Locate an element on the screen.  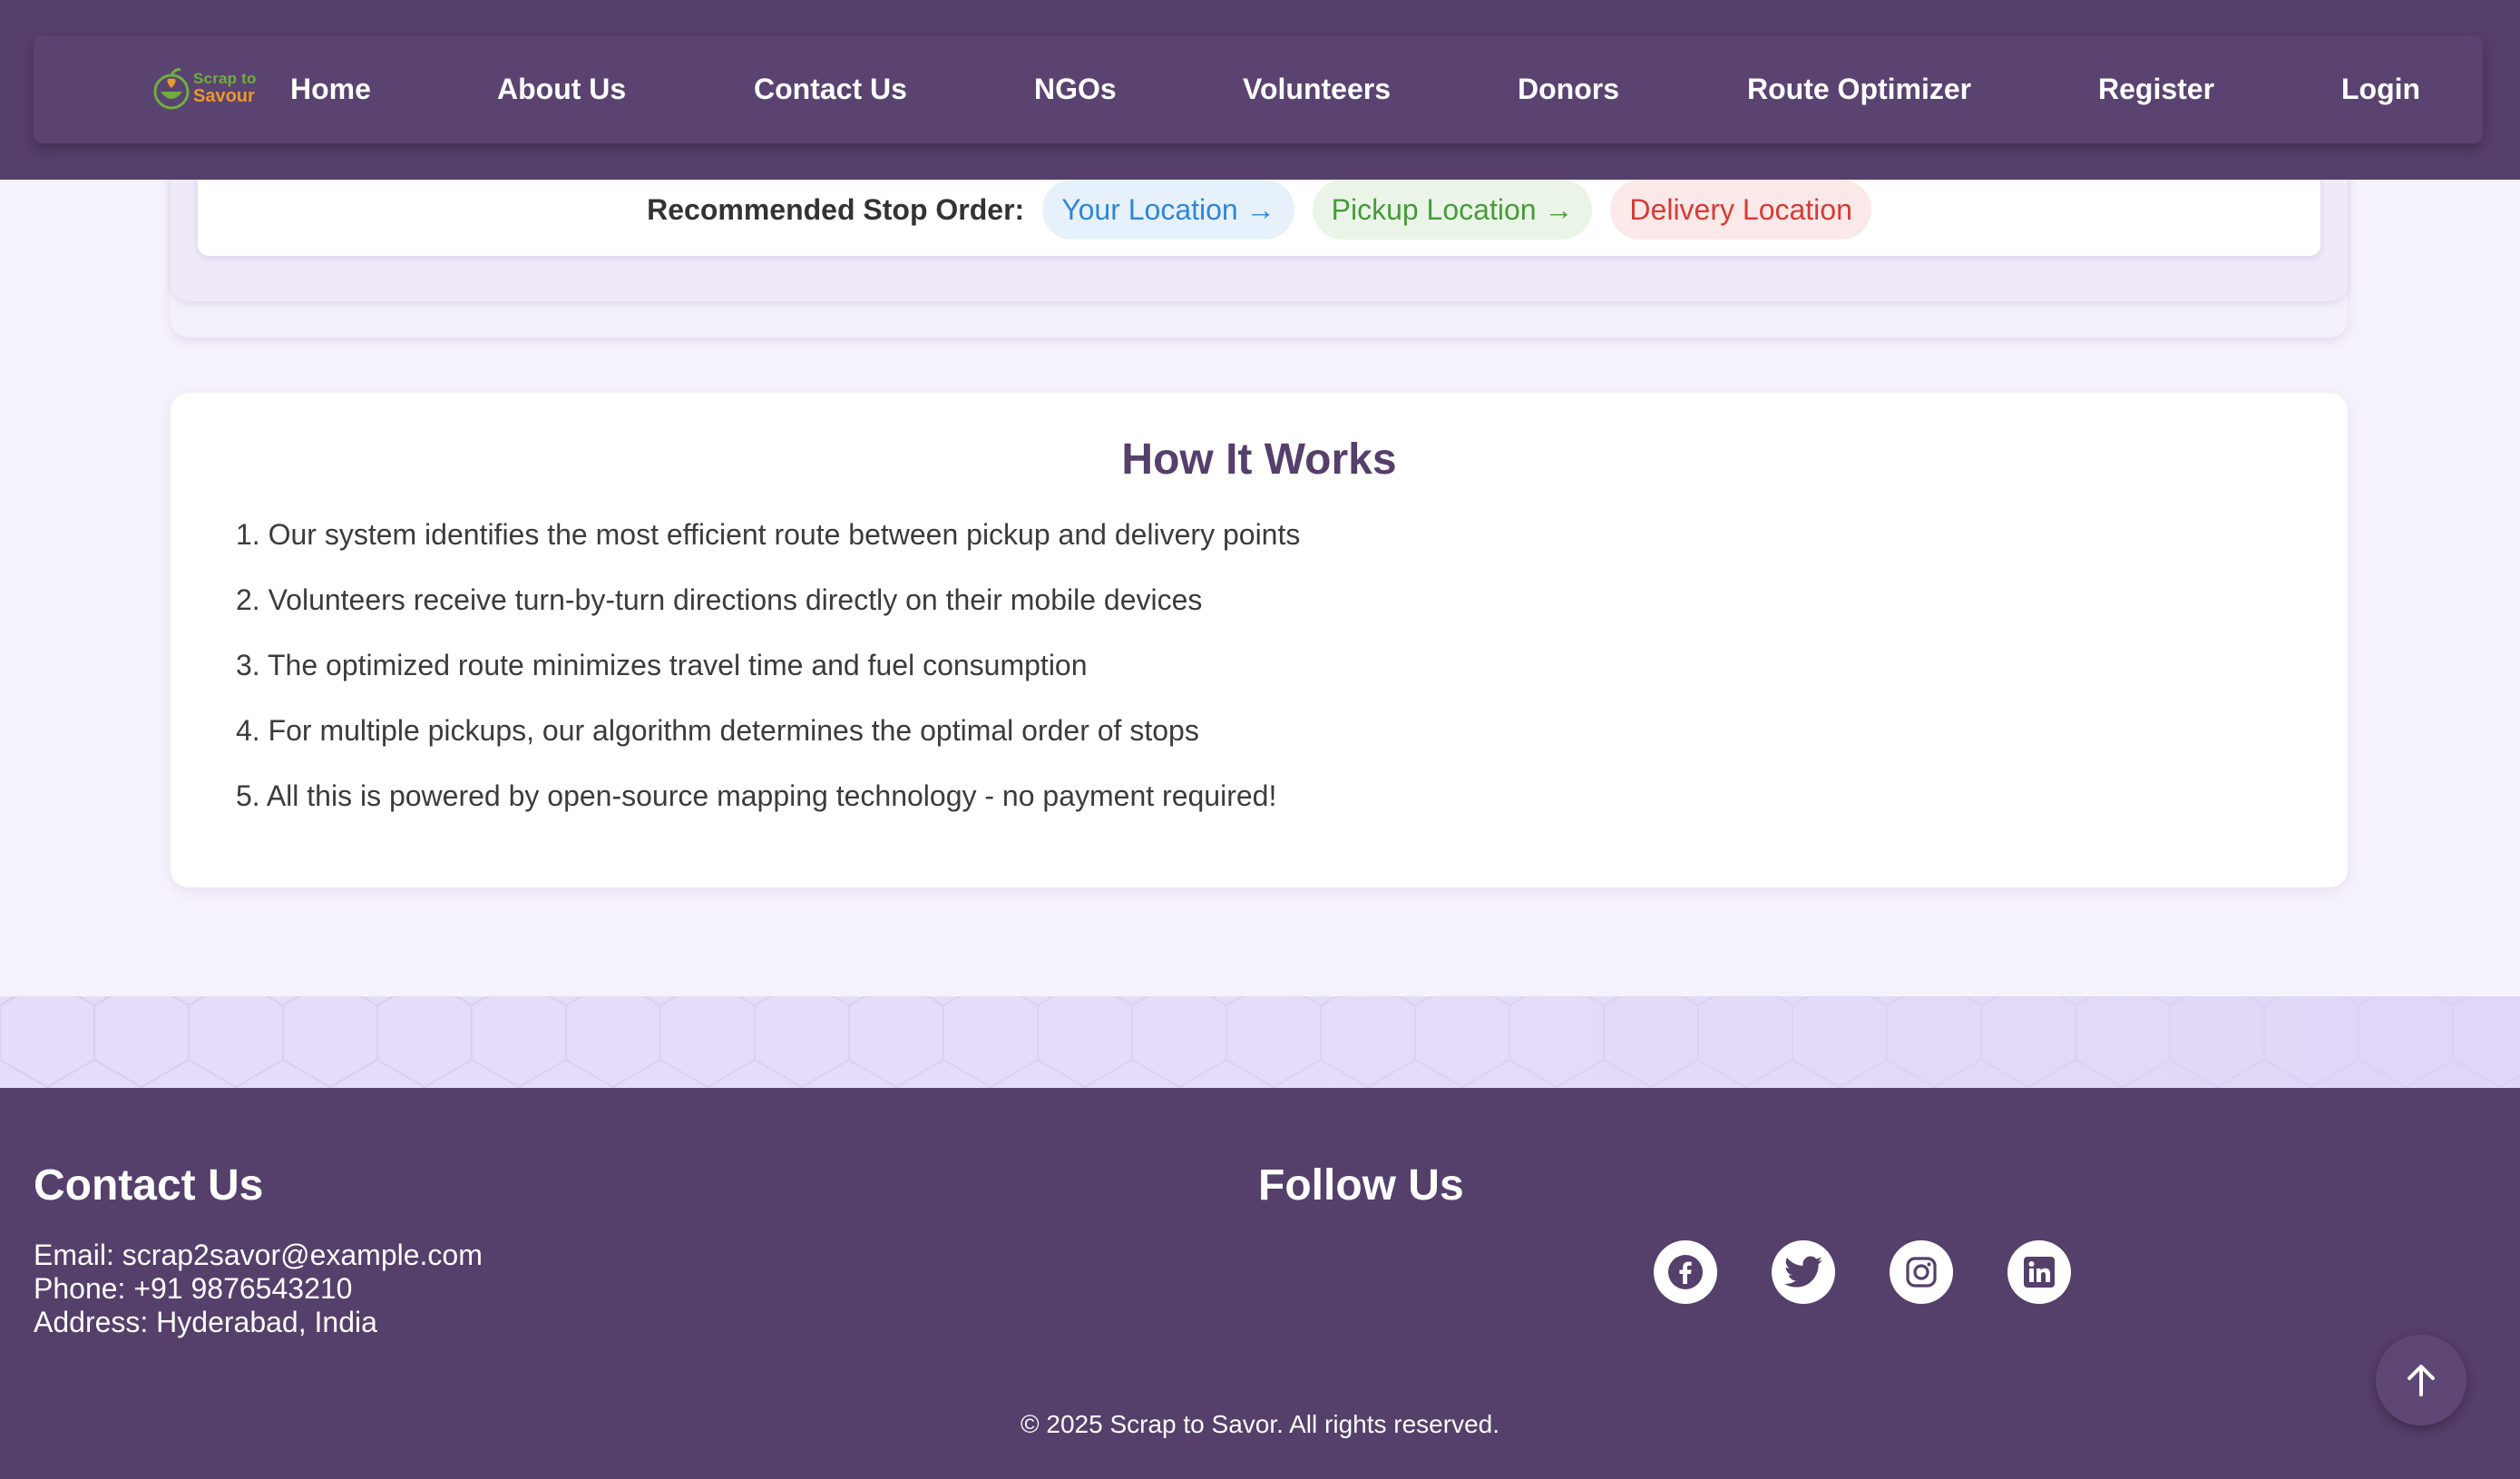
twitter-icon is located at coordinates (1804, 1272).